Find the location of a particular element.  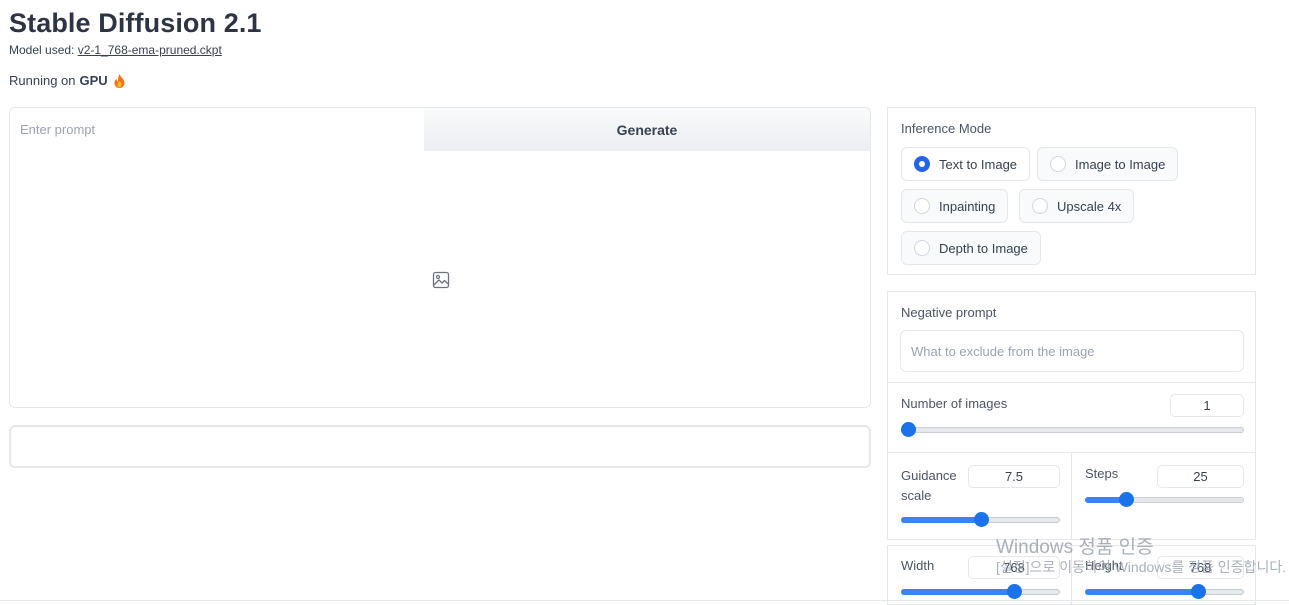

radio-image-to-image: Image to Image is located at coordinates (1108, 164).